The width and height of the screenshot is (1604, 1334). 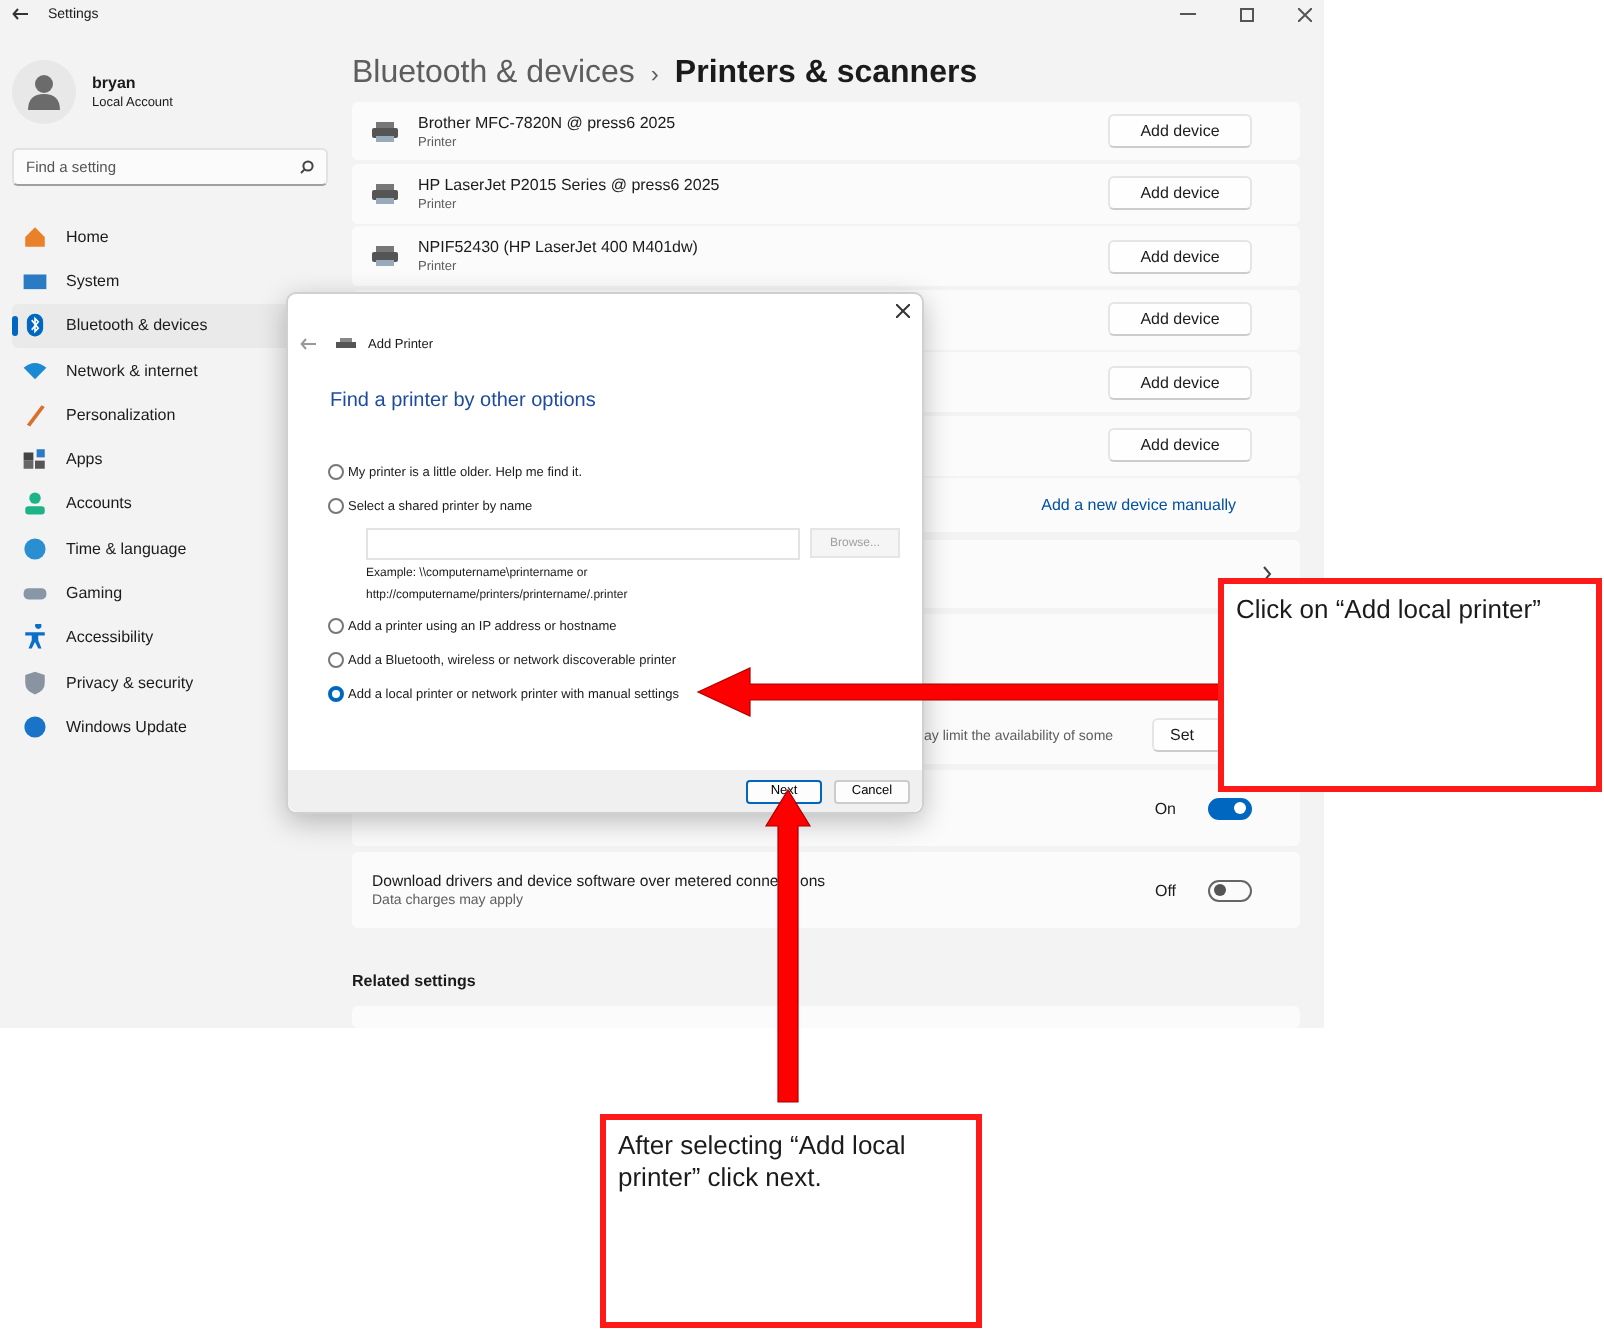 What do you see at coordinates (464, 401) in the screenshot?
I see `dialog-heading: Find a printer by other options` at bounding box center [464, 401].